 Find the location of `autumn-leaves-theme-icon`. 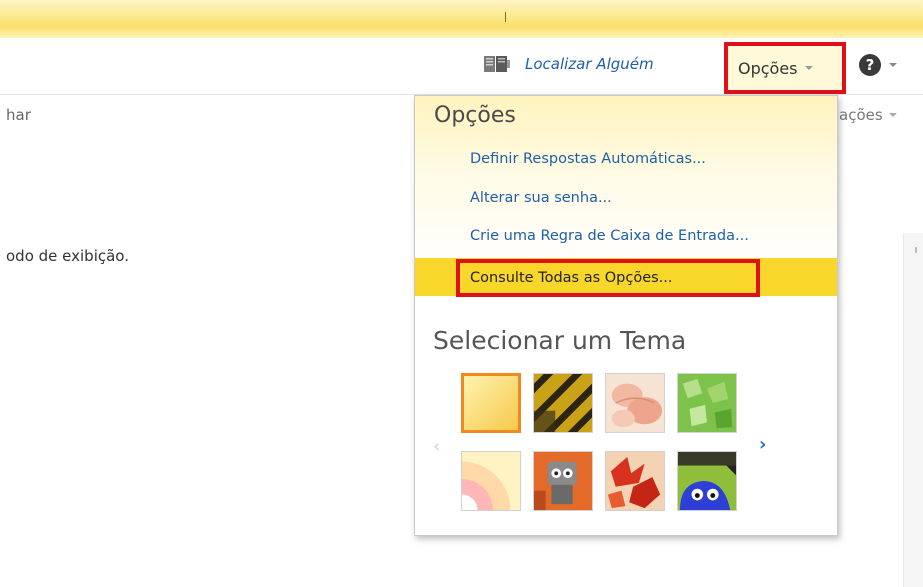

autumn-leaves-theme-icon is located at coordinates (635, 481).